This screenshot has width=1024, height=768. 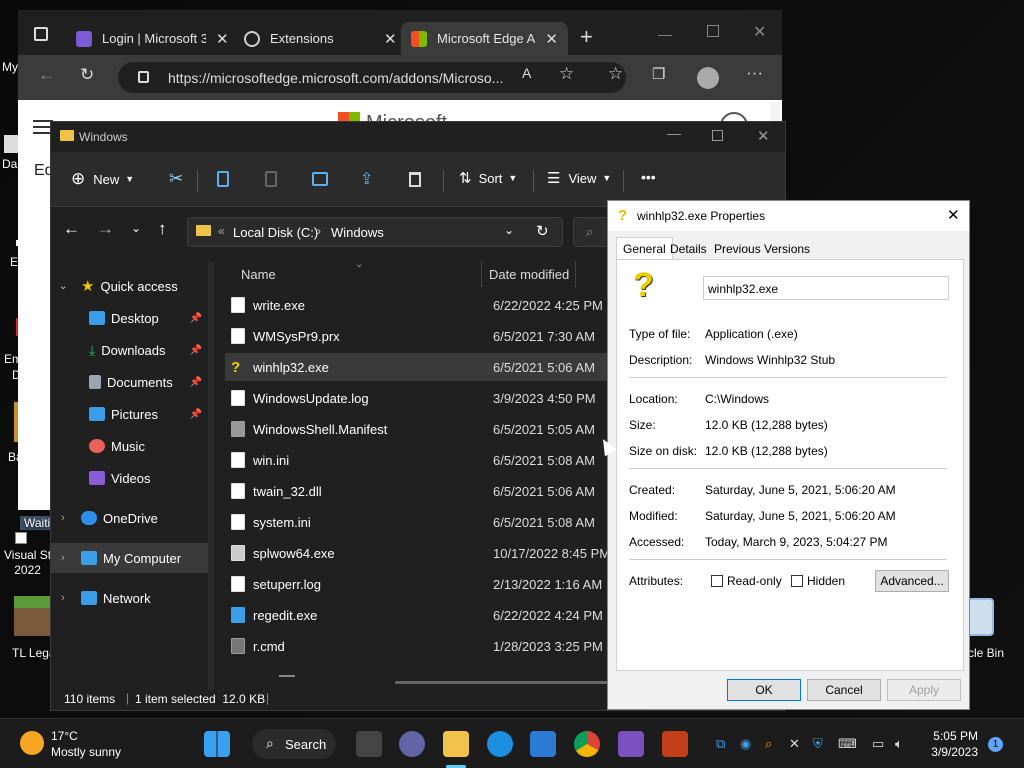 I want to click on ok-button: OK, so click(x=764, y=690).